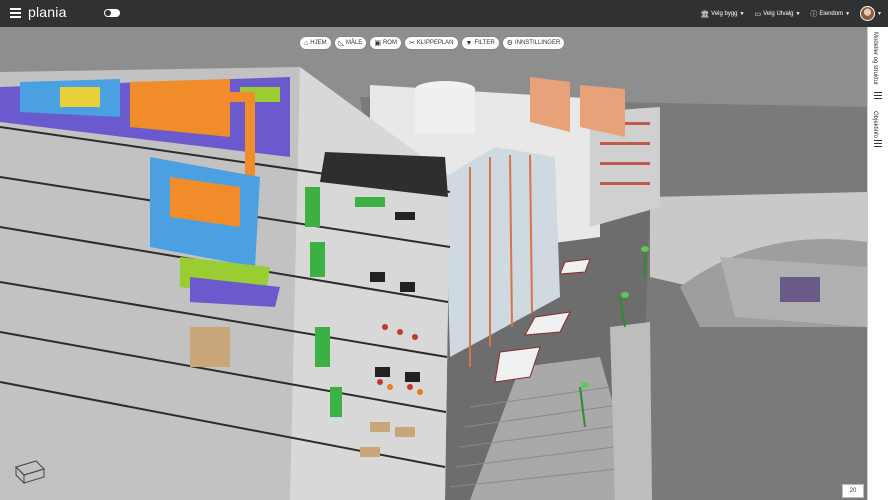 Image resolution: width=888 pixels, height=500 pixels. Describe the element at coordinates (758, 14) in the screenshot. I see `monitor-icon: ▭` at that location.